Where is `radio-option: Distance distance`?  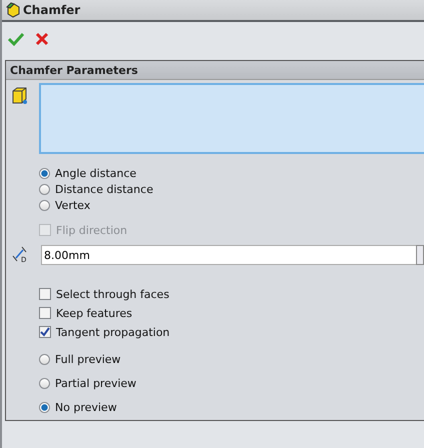
radio-option: Distance distance is located at coordinates (231, 189).